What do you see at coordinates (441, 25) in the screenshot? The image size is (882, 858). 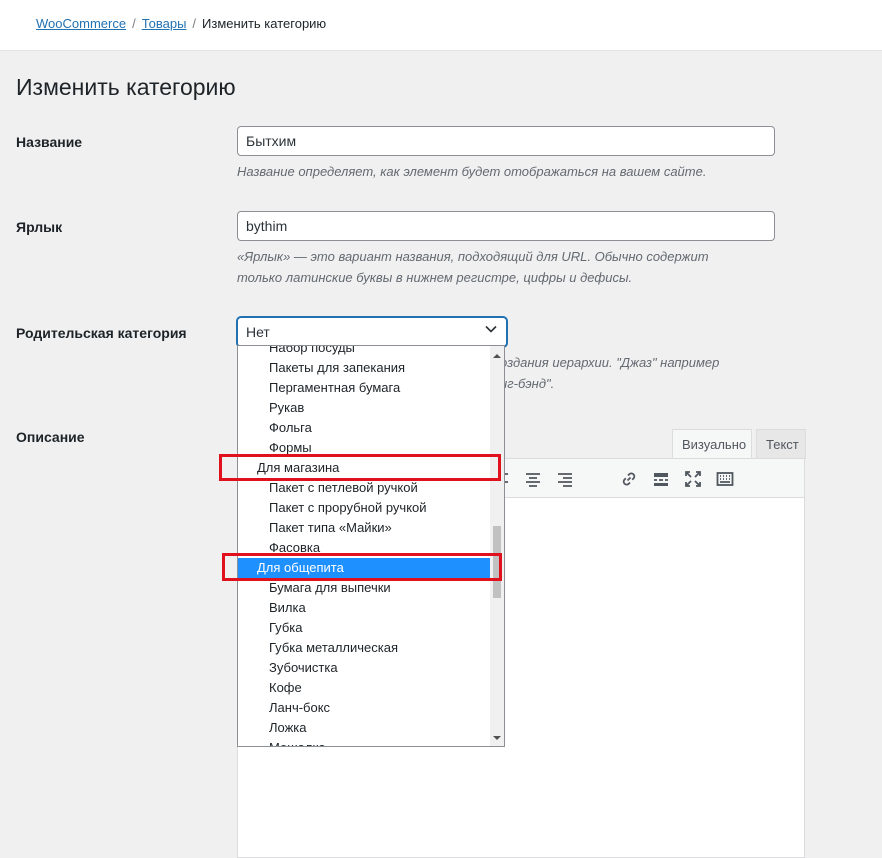 I see `top-bar: WooCommerce / Товары / Изменить категорию` at bounding box center [441, 25].